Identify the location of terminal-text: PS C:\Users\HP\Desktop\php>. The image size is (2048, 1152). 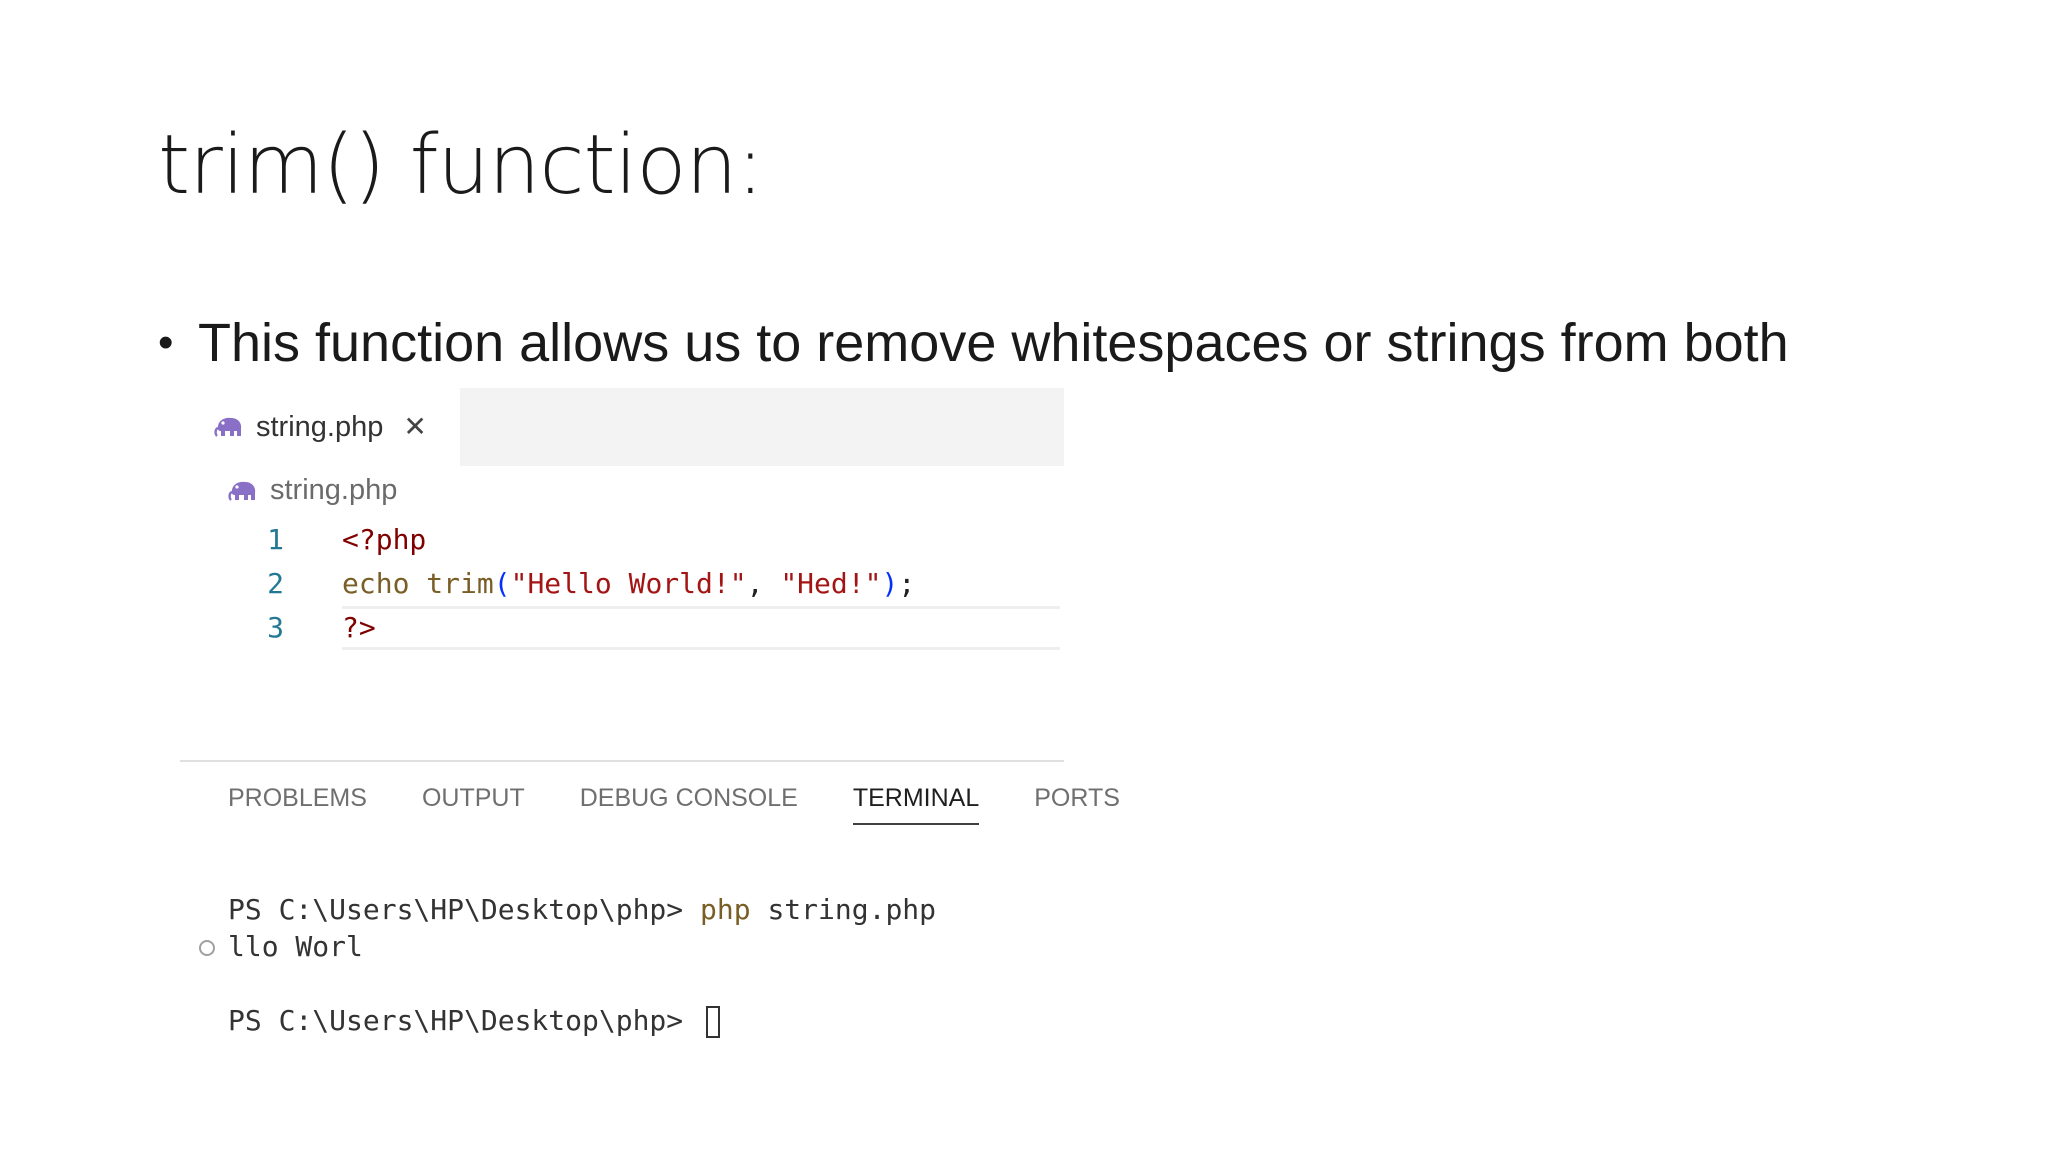
(474, 1020).